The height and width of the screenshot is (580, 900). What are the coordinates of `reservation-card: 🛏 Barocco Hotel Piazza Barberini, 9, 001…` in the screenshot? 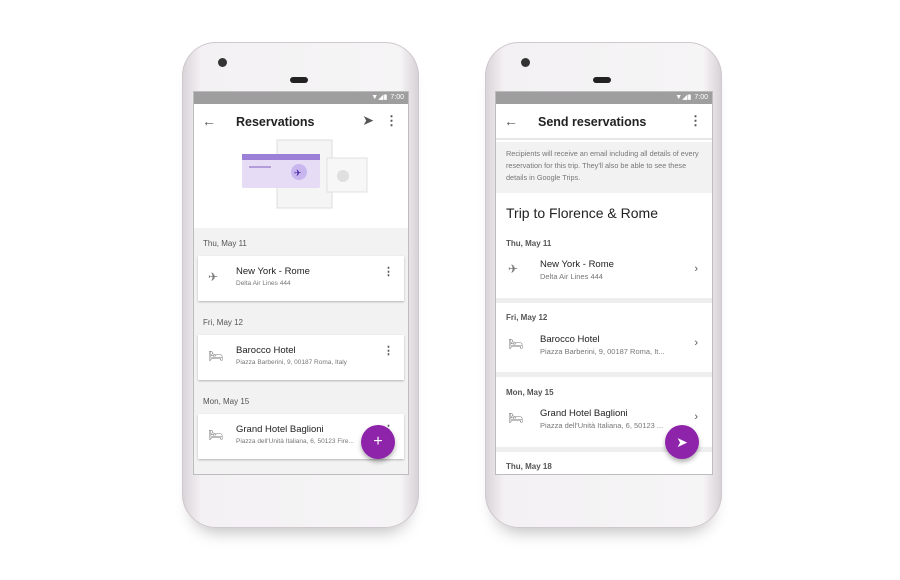 It's located at (301, 357).